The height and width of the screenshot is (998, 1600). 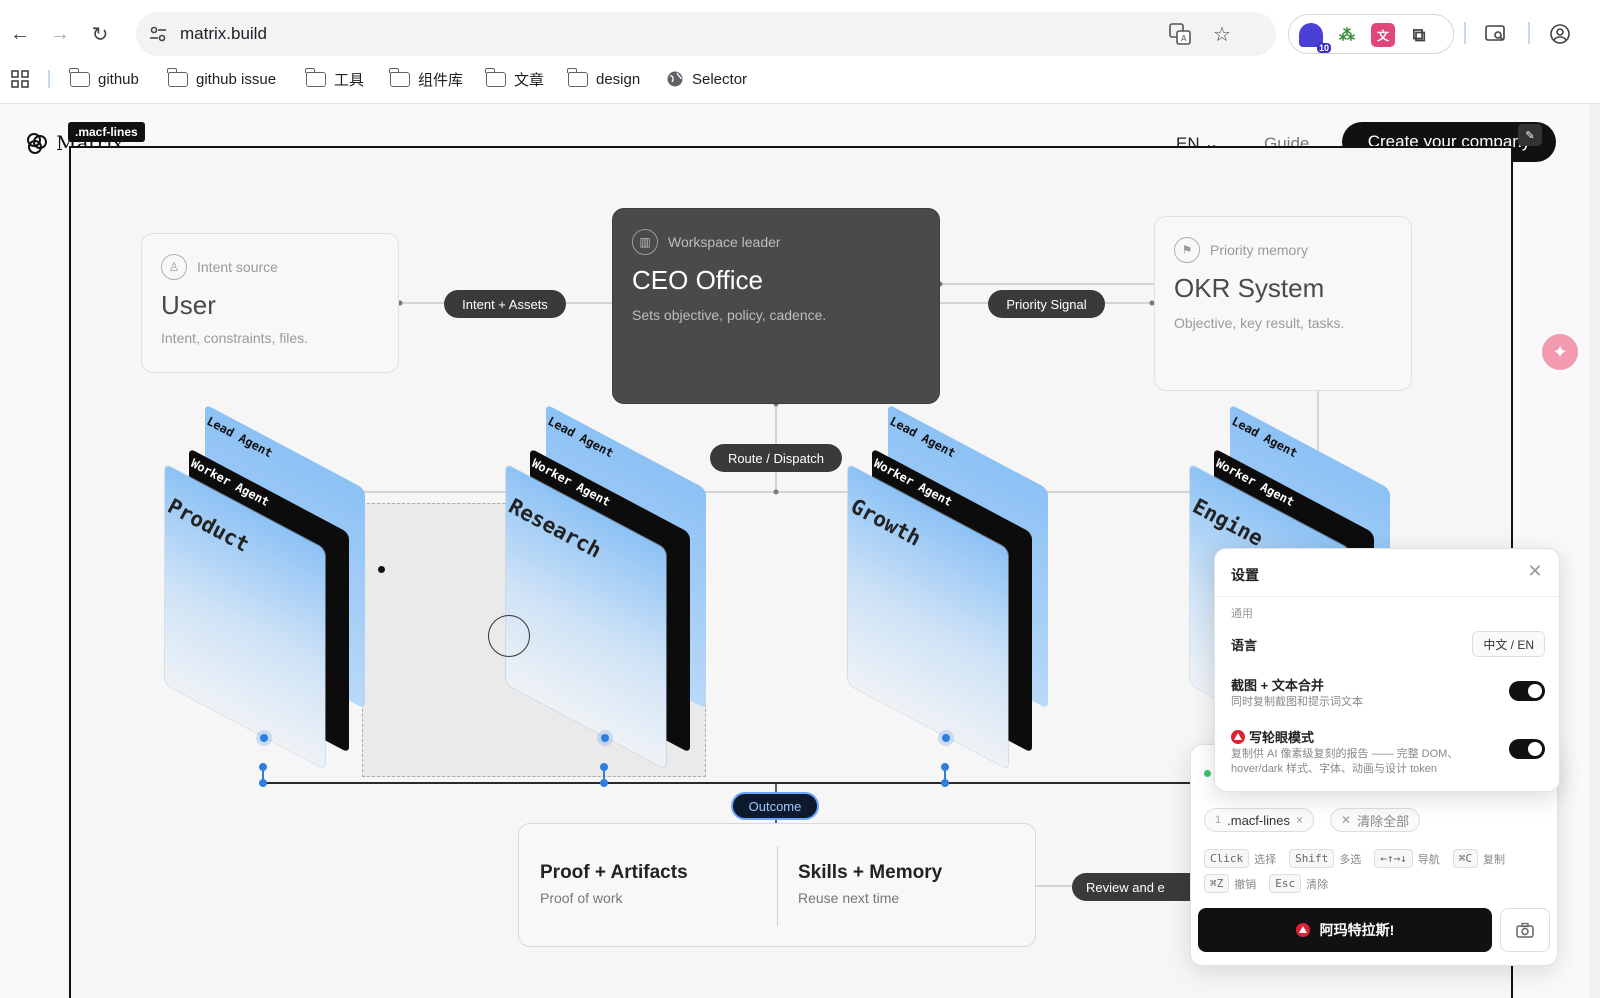 I want to click on team-stack-research: Lead Agent Worker Agent Research, so click(x=625, y=587).